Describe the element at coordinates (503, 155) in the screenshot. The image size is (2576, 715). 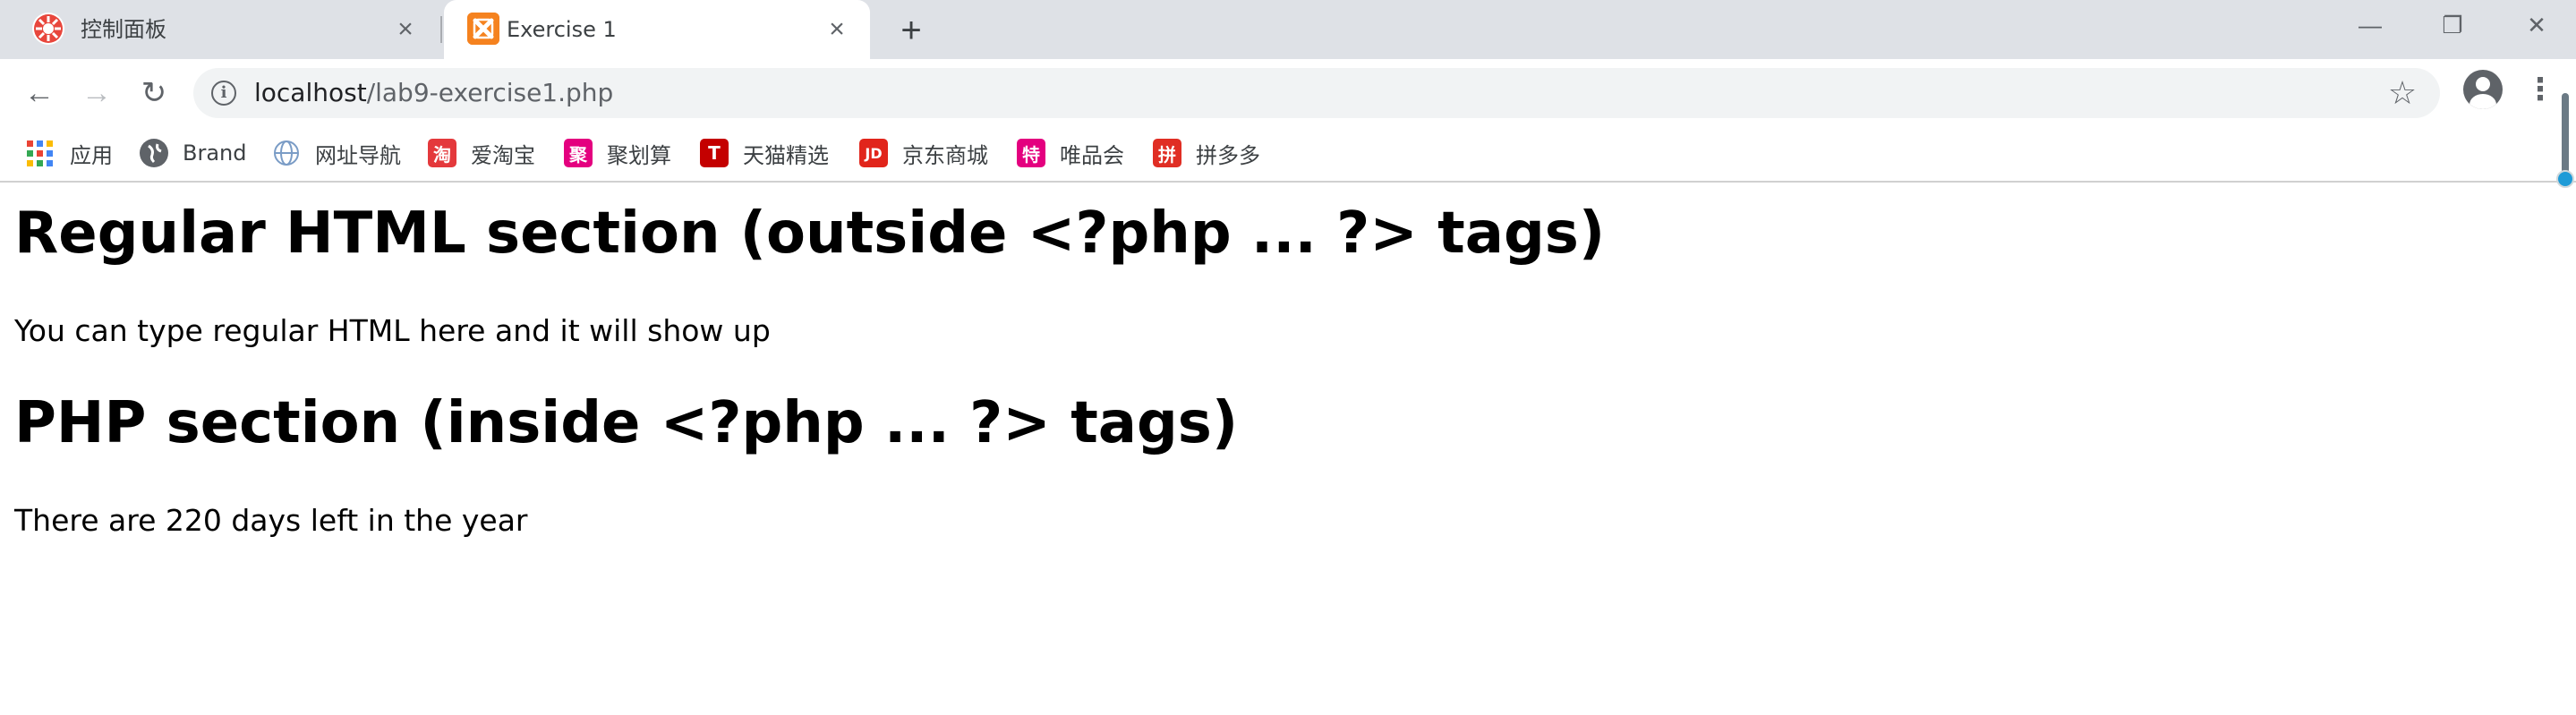
I see `bookmark-label: 爱淘宝` at that location.